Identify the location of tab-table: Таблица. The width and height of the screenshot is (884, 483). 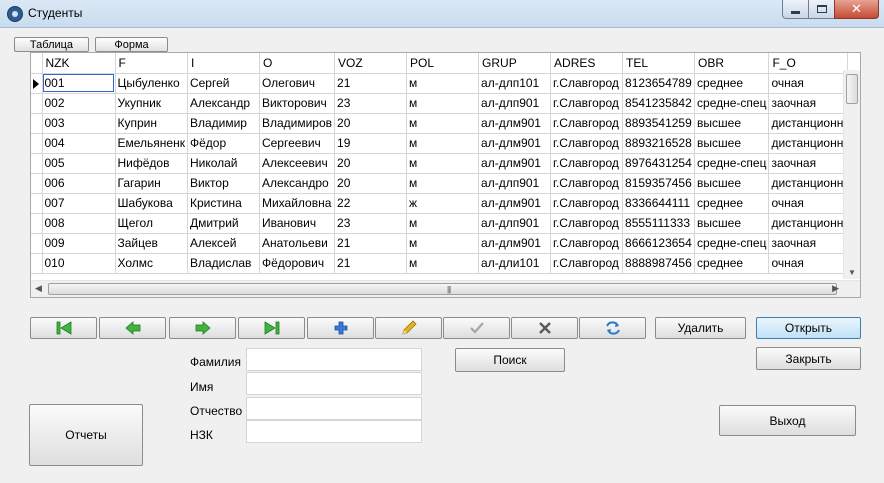
(51, 44).